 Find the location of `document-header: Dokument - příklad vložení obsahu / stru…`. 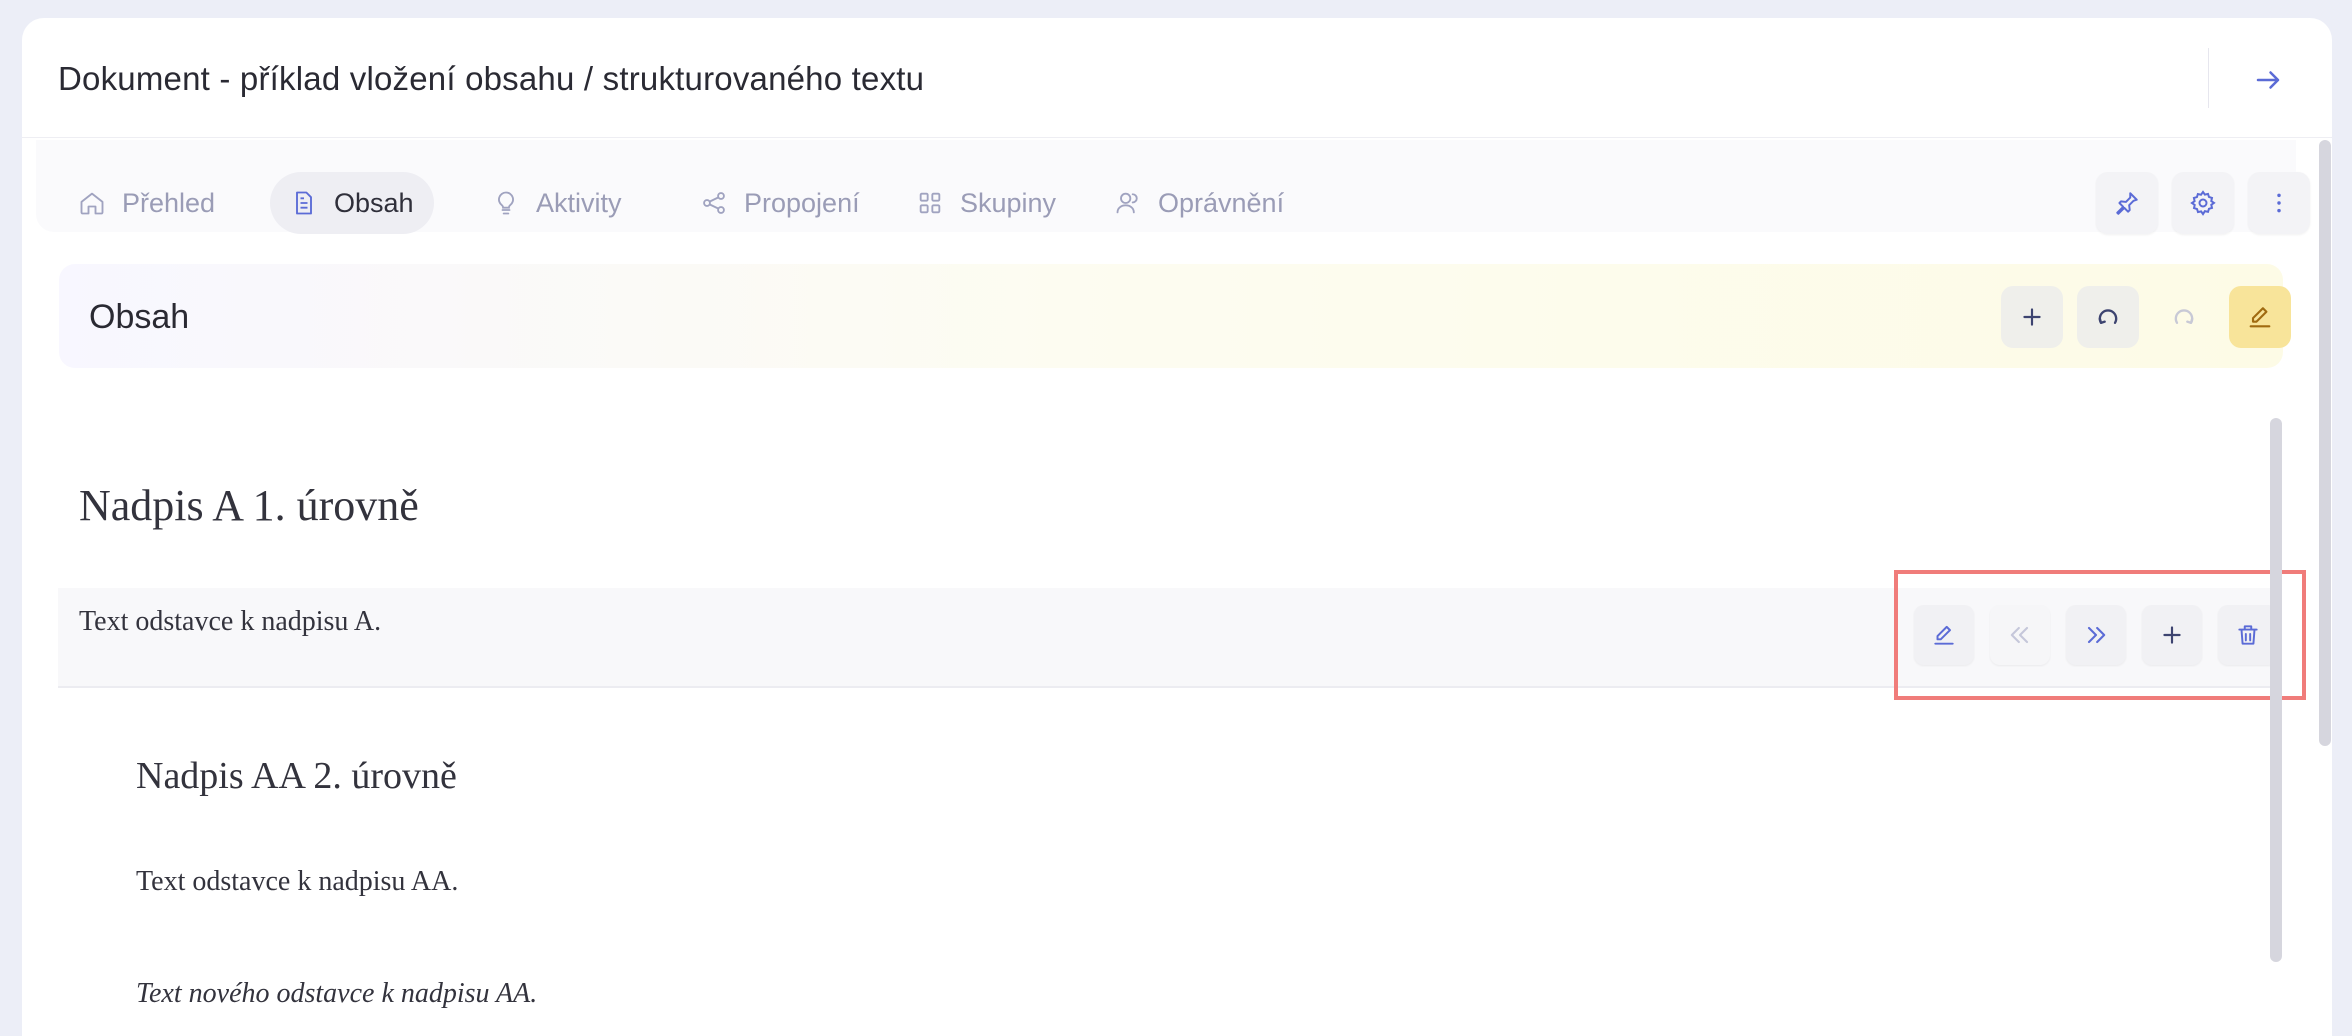

document-header: Dokument - příklad vložení obsahu / stru… is located at coordinates (1177, 78).